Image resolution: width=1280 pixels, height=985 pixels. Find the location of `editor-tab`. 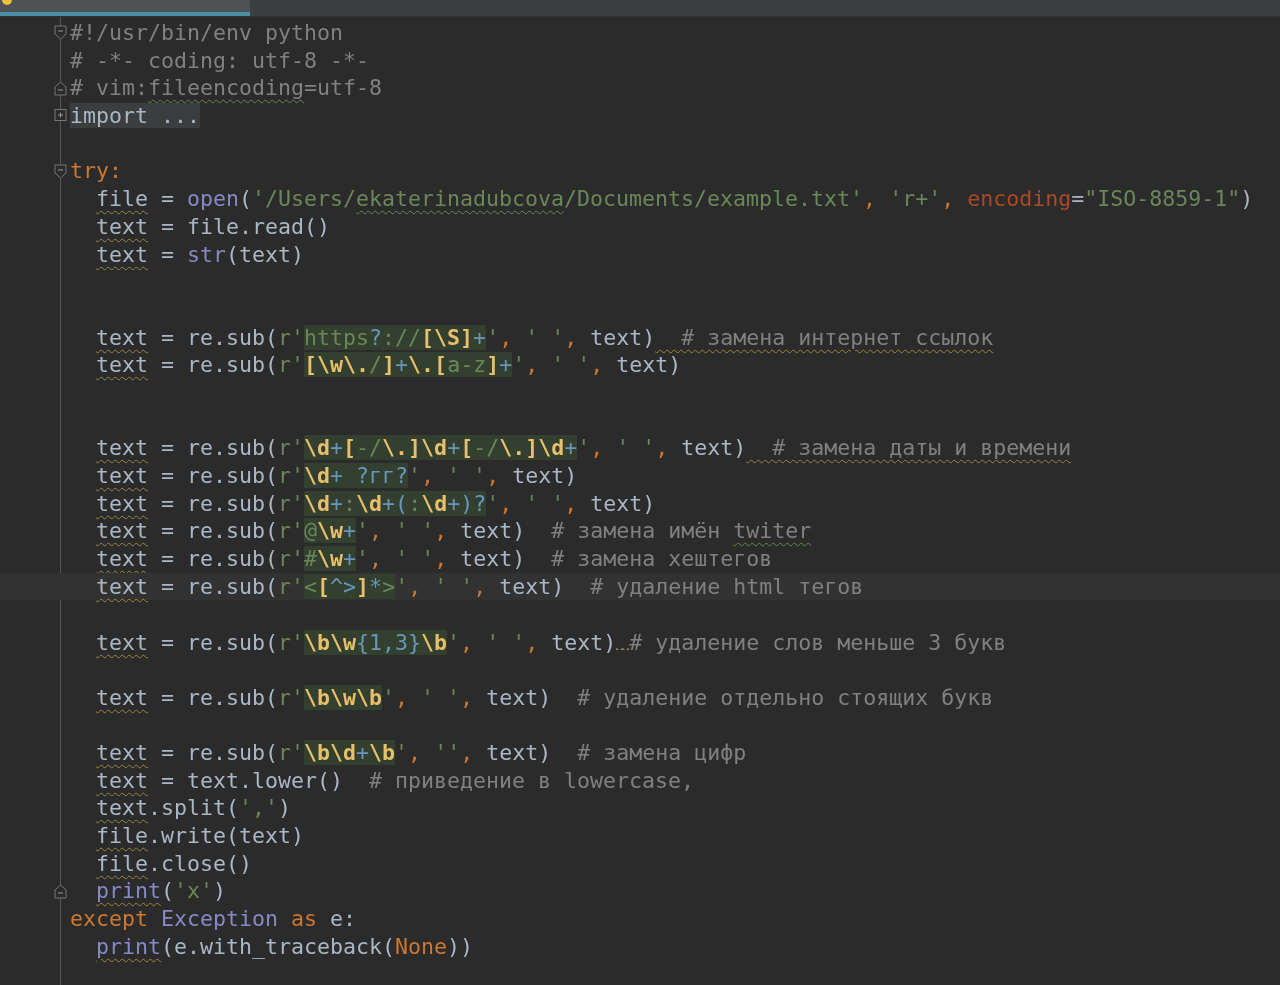

editor-tab is located at coordinates (125, 8).